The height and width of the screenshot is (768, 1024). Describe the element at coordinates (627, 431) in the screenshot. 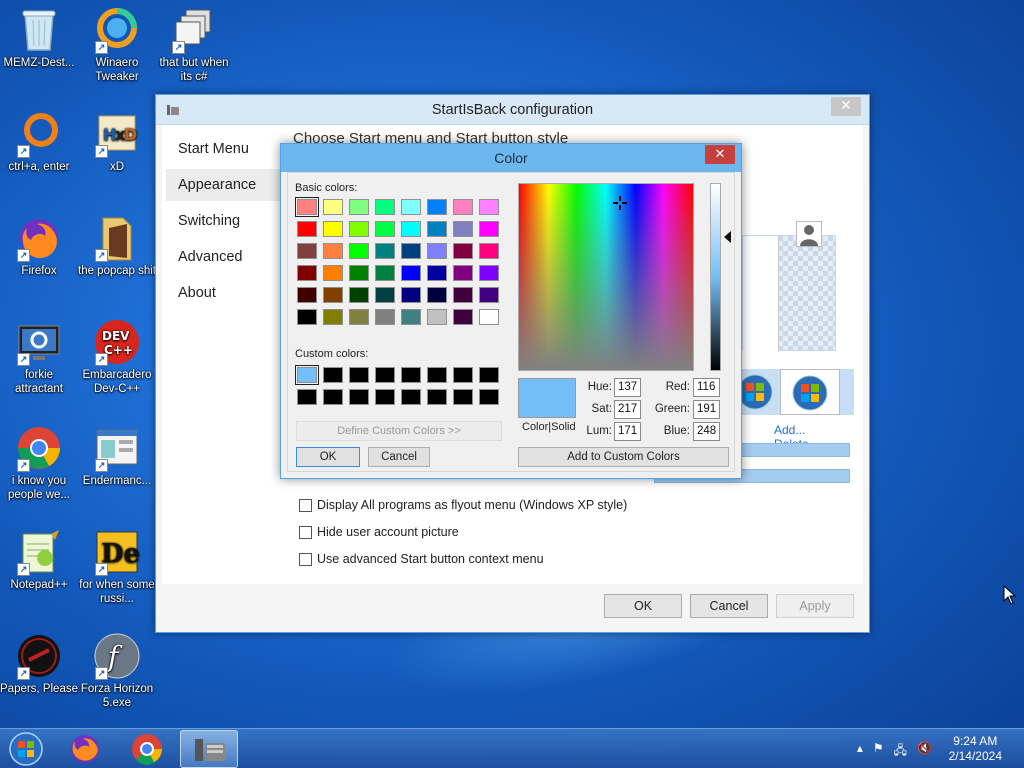

I see `lum-field: 171` at that location.